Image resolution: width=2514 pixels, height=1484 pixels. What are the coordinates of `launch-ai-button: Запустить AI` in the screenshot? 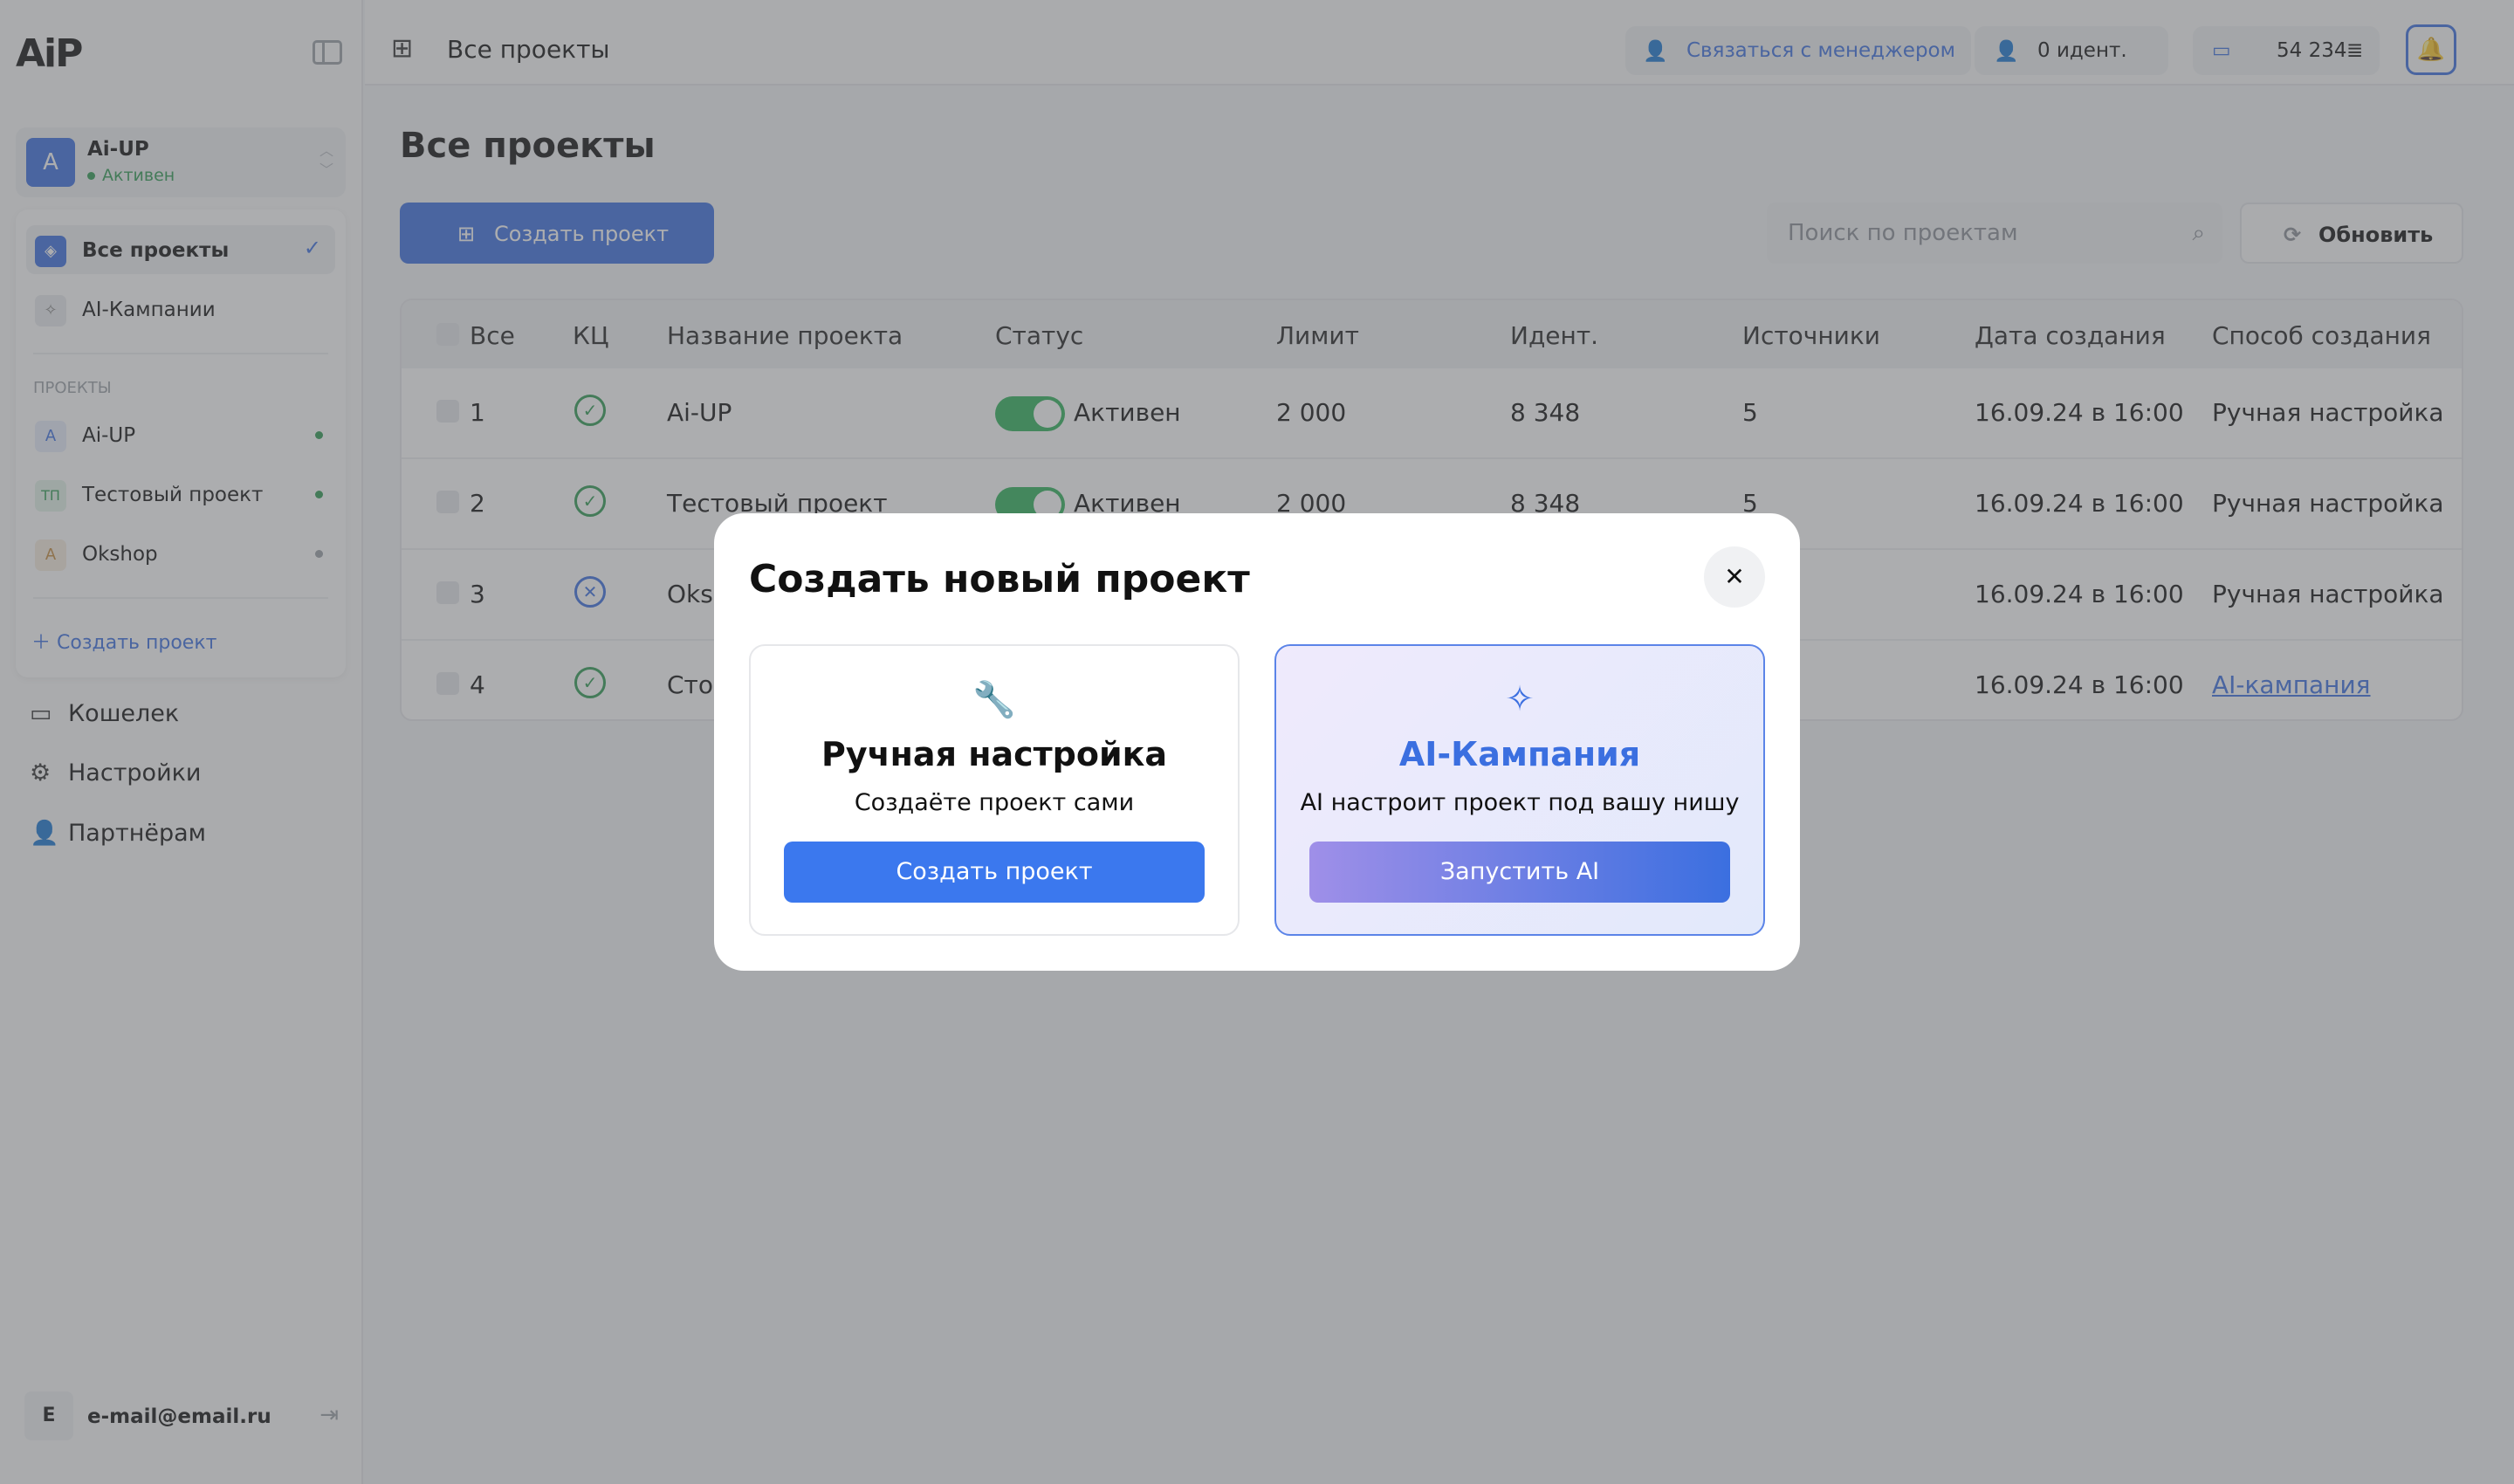 It's located at (1519, 873).